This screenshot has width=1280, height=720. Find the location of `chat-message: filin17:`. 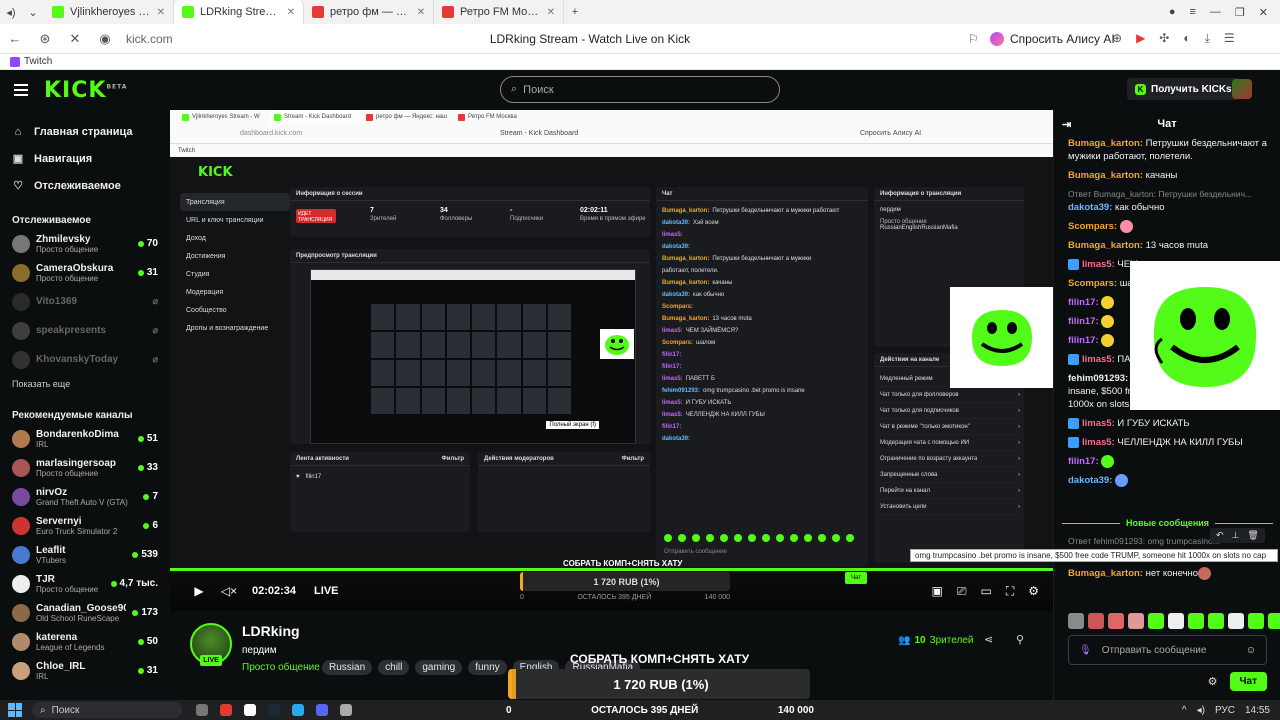

chat-message: filin17: is located at coordinates (1167, 461).